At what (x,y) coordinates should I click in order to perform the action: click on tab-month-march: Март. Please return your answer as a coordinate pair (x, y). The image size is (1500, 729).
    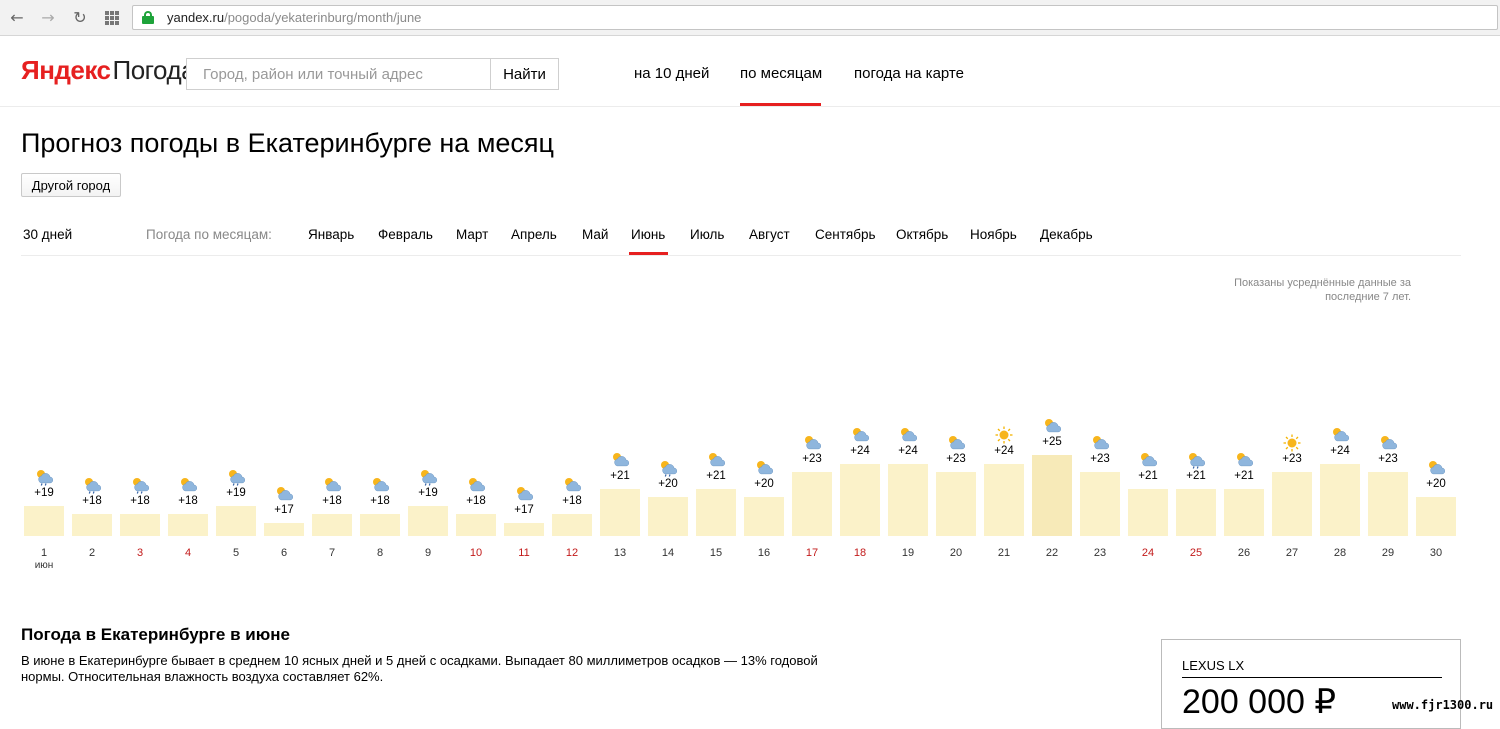
    Looking at the image, I should click on (472, 234).